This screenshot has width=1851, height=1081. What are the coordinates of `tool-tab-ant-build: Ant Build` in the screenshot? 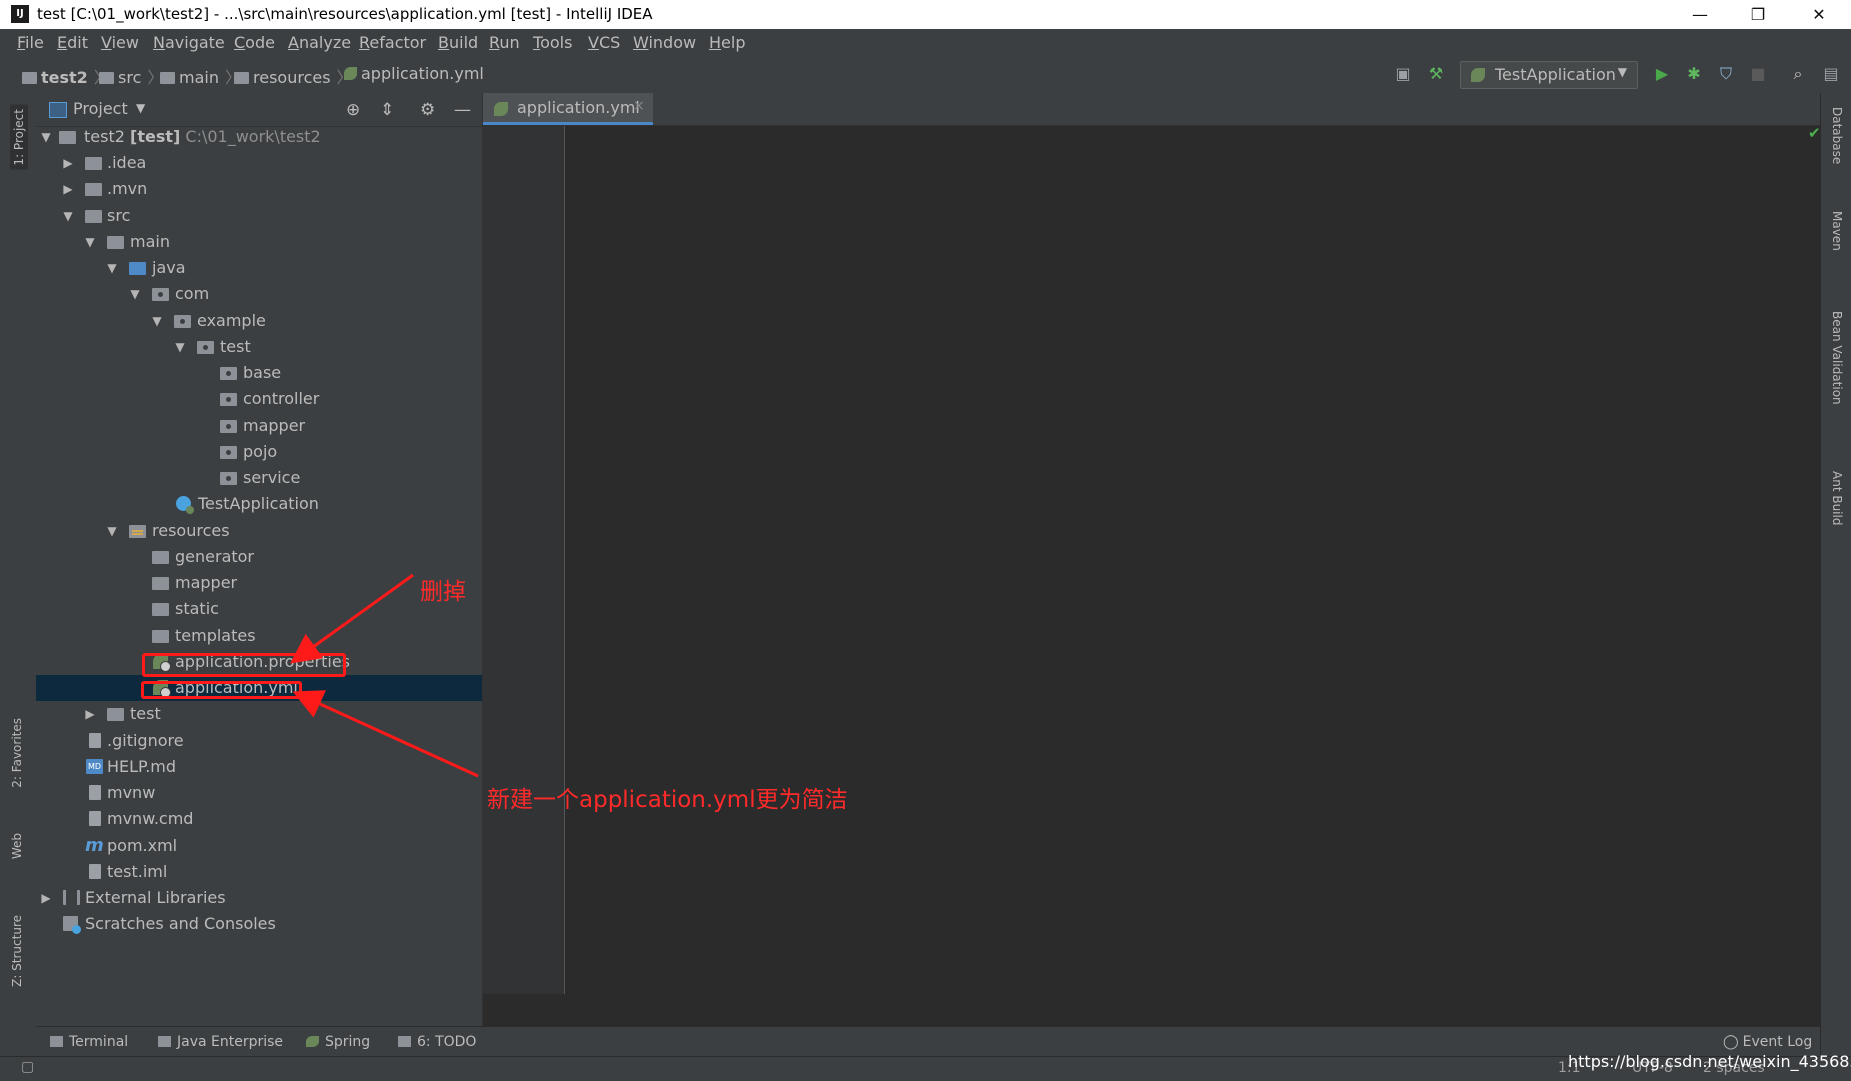 It's located at (1837, 498).